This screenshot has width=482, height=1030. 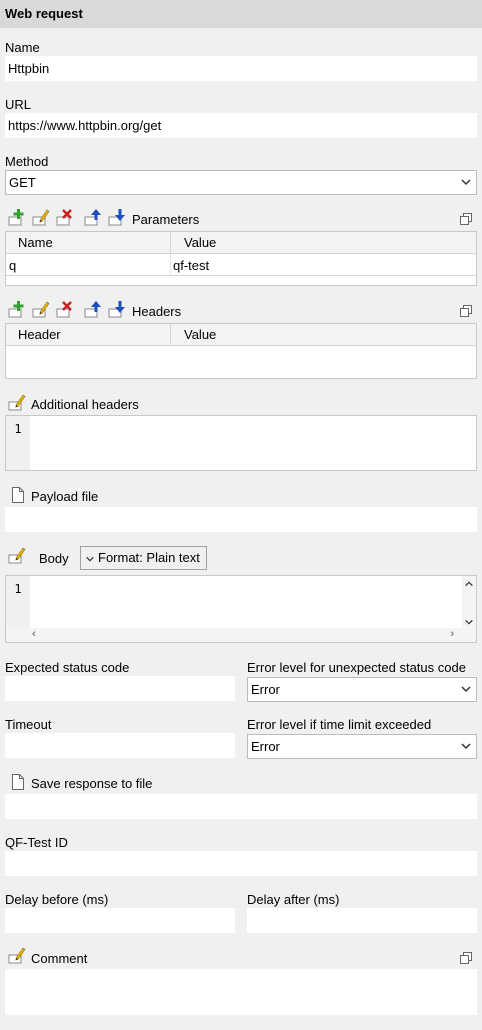 I want to click on error-level-status-select: Error, so click(x=362, y=689).